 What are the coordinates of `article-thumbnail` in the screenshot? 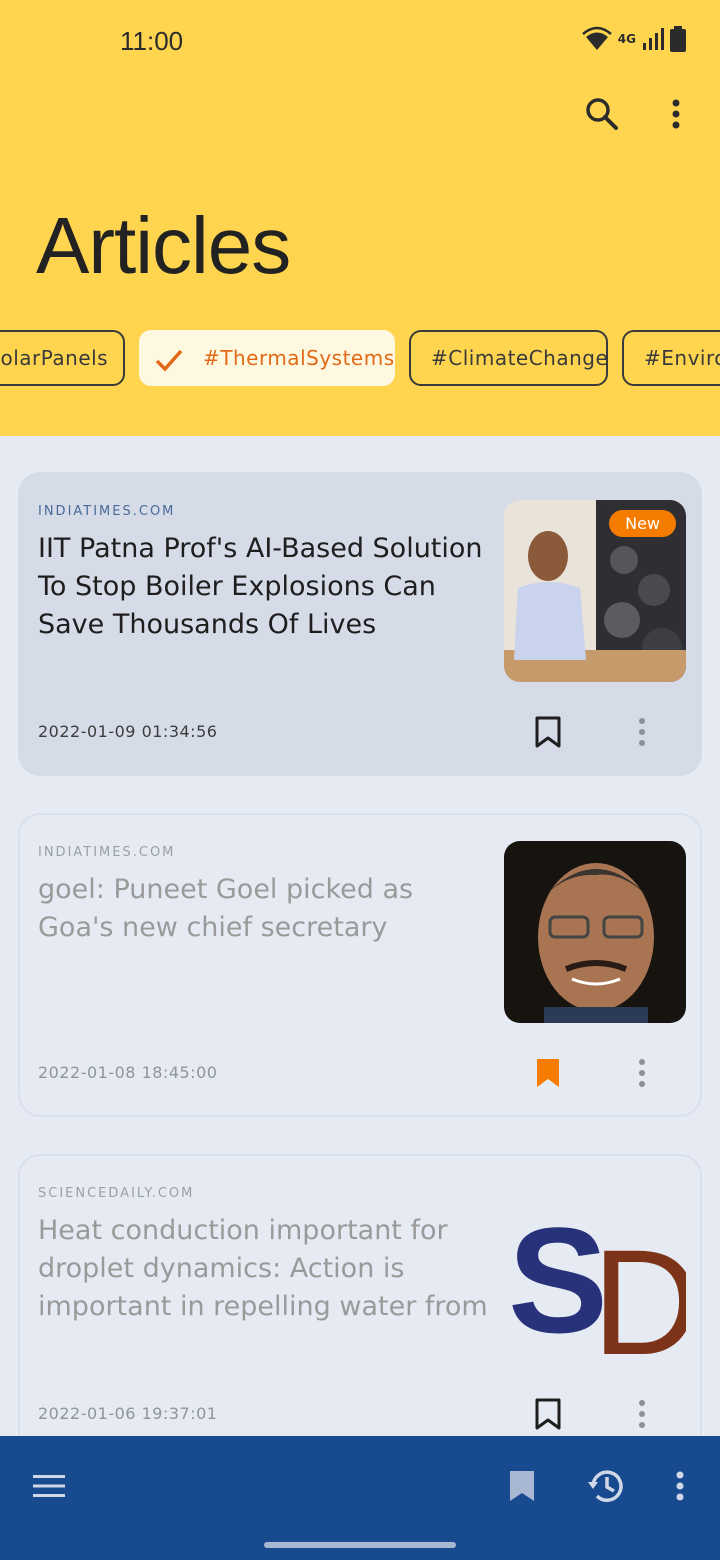 It's located at (595, 932).